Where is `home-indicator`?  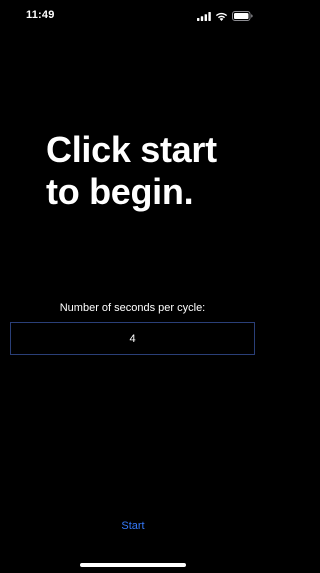
home-indicator is located at coordinates (133, 565).